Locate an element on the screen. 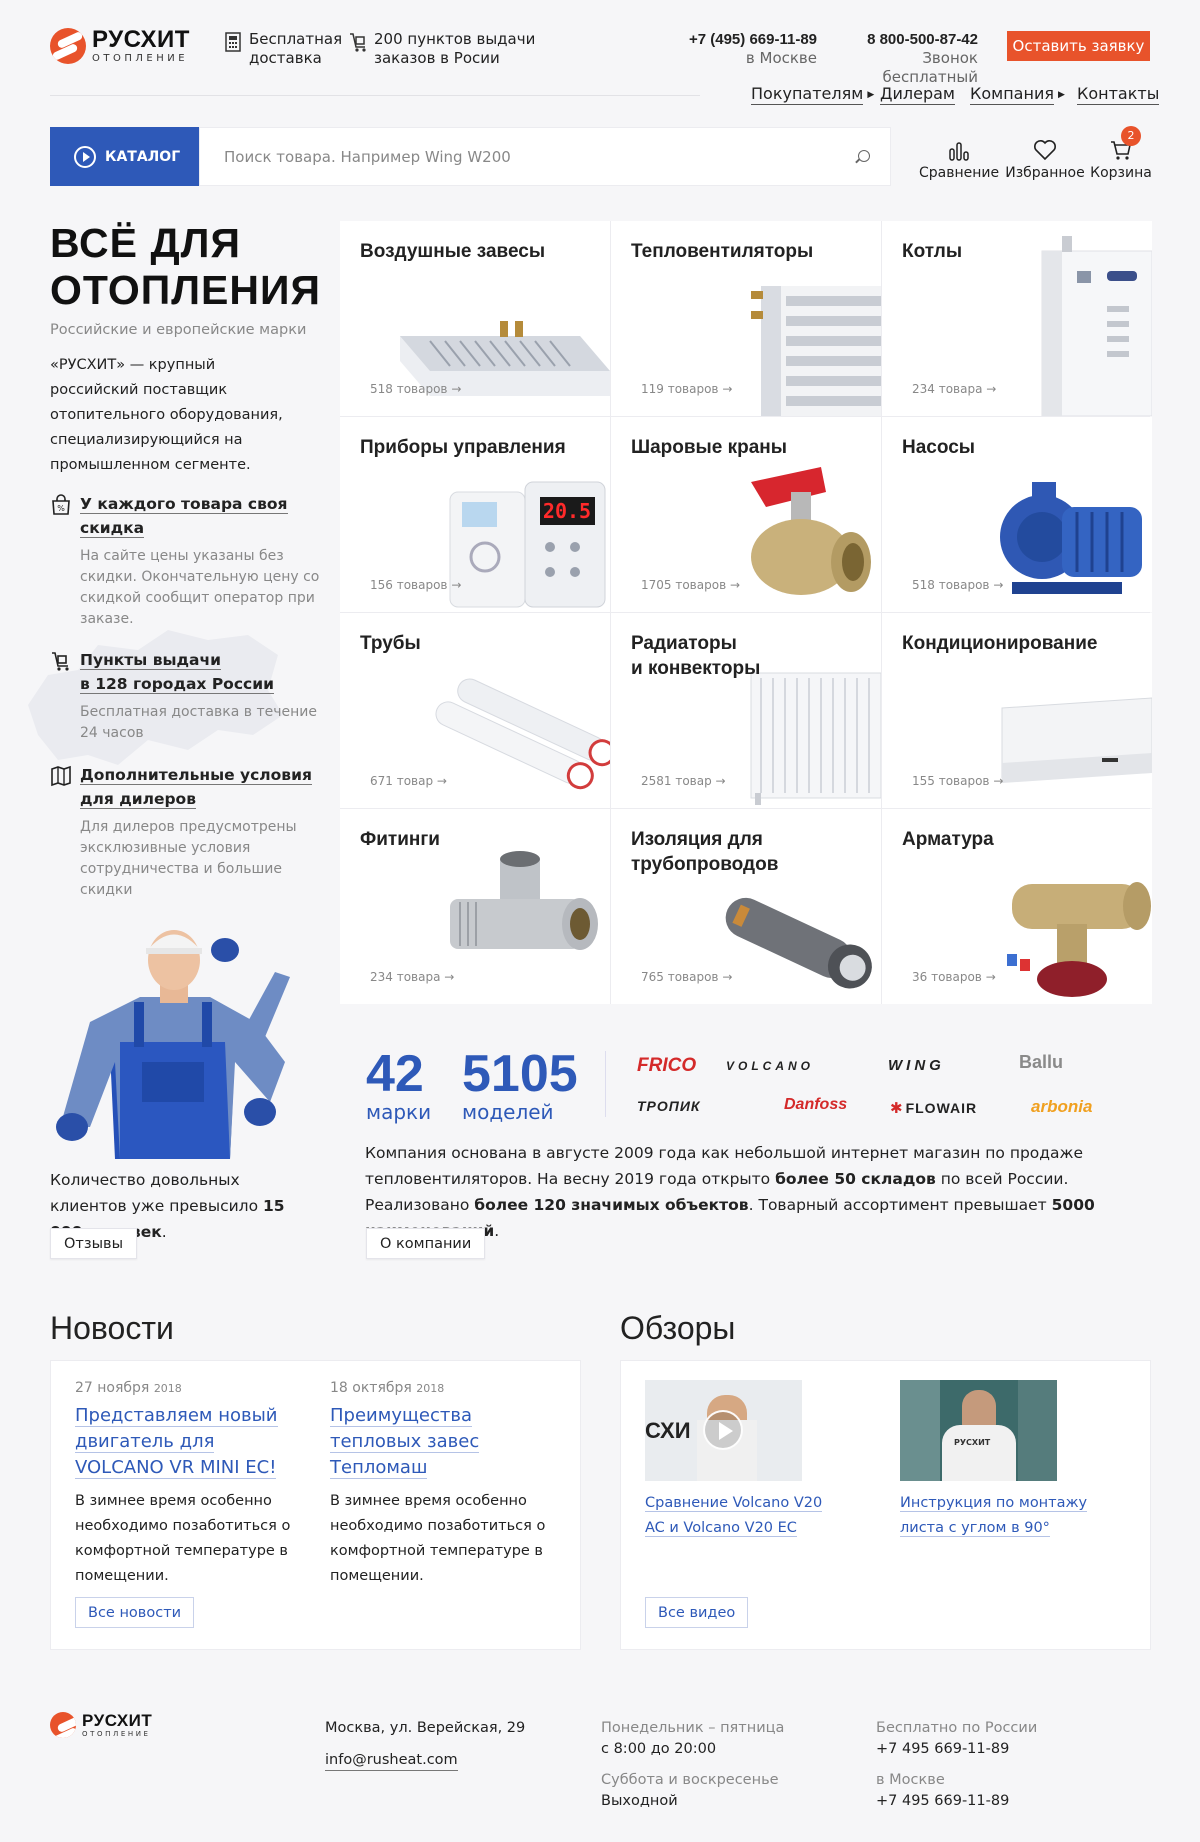 The height and width of the screenshot is (1842, 1200). play-icon is located at coordinates (723, 1430).